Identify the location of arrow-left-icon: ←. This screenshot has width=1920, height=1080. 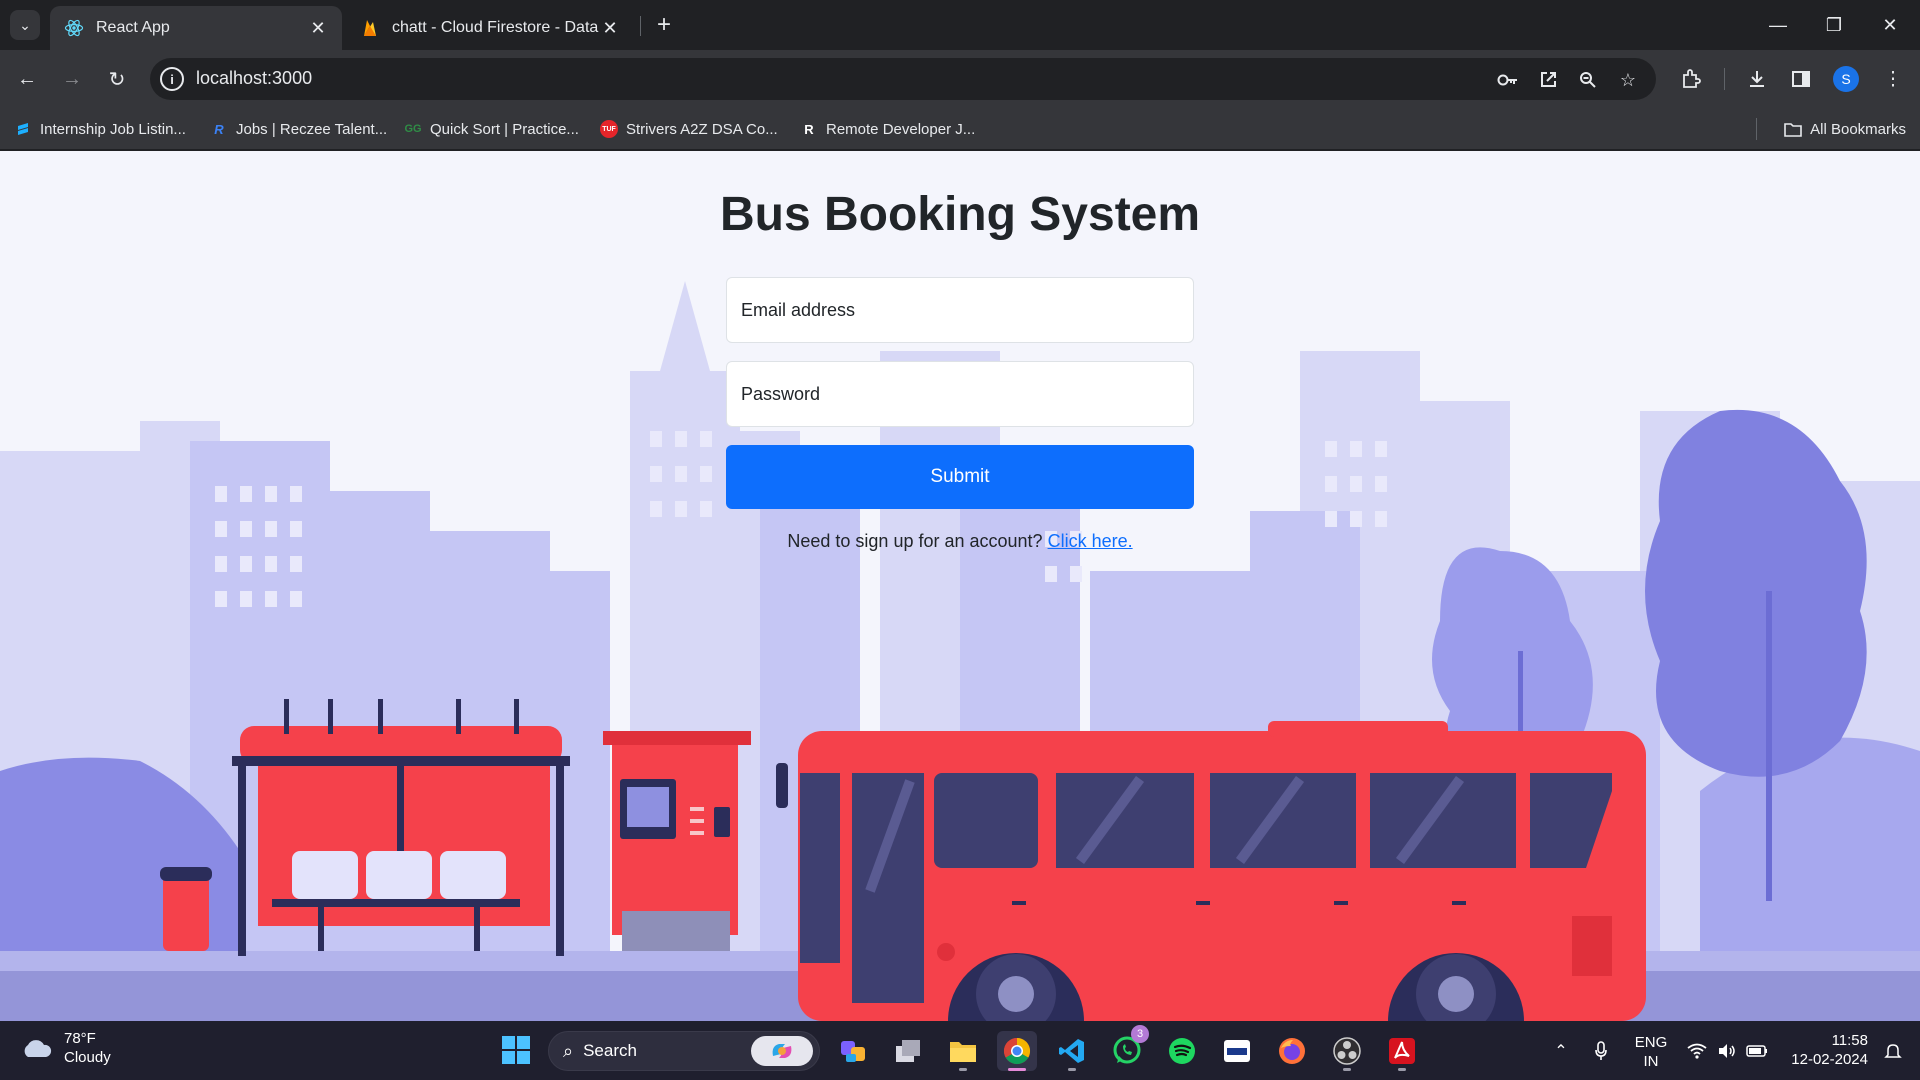
(27, 78).